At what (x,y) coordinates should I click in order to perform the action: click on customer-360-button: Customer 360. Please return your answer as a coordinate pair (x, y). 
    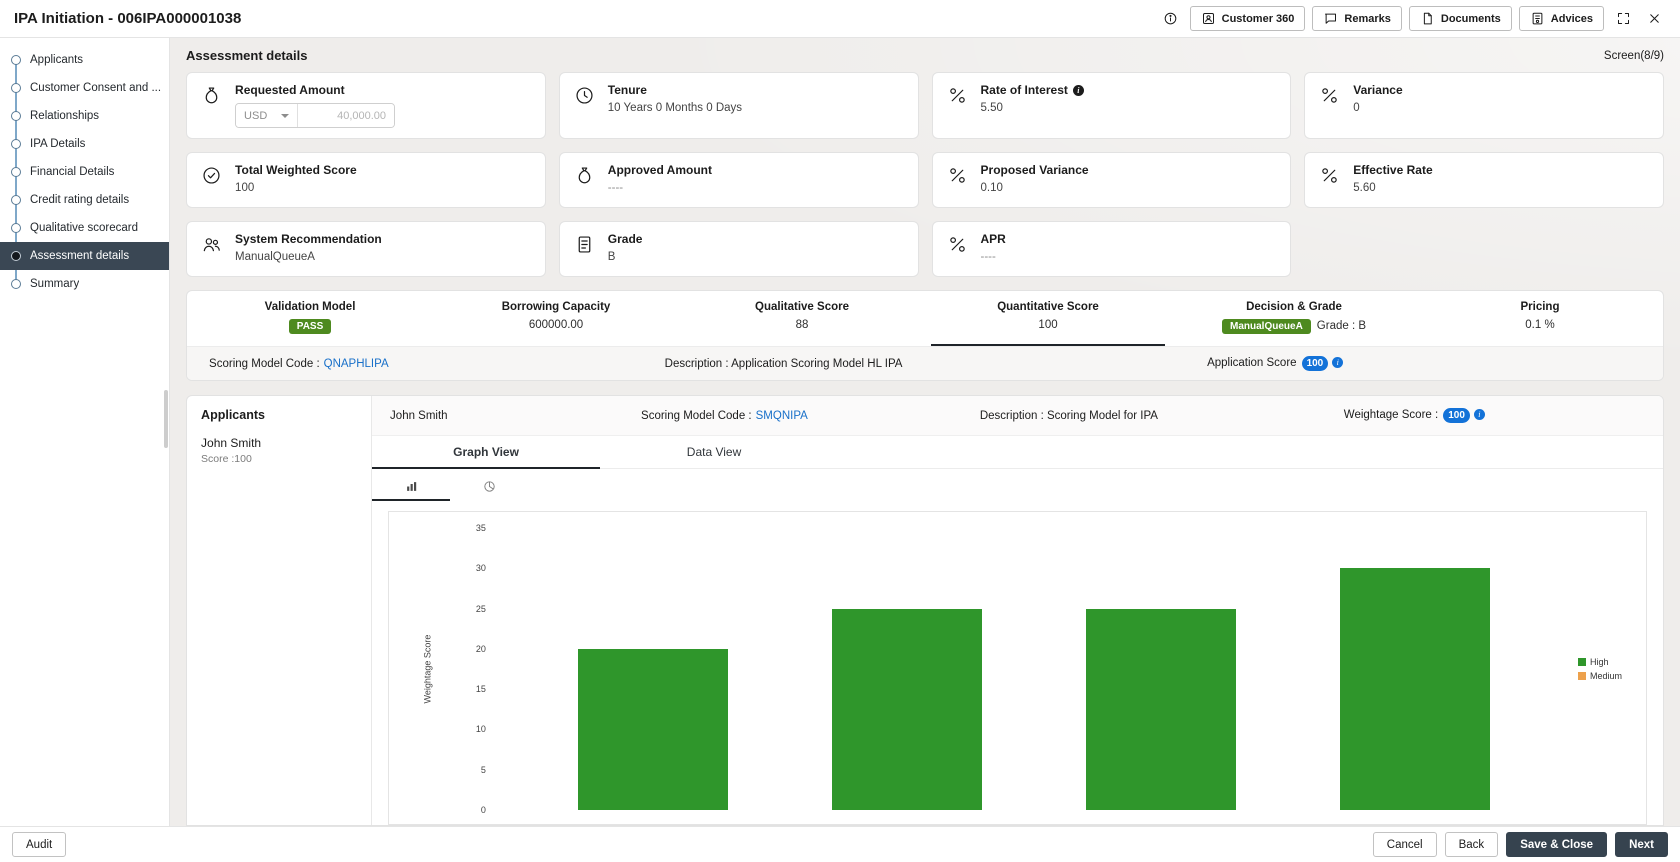
    Looking at the image, I should click on (1247, 18).